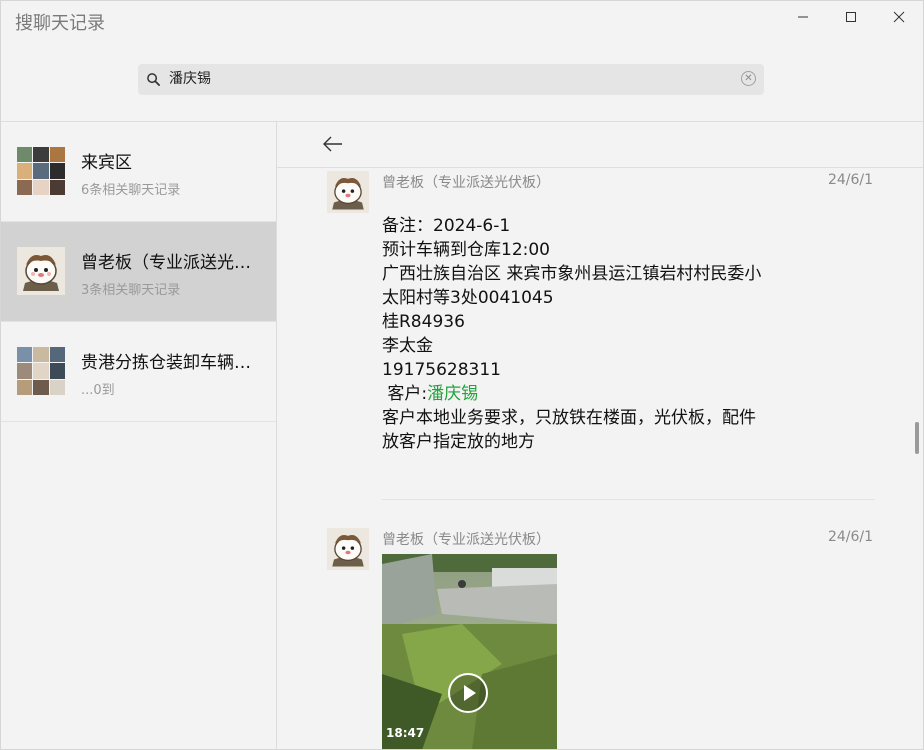 The height and width of the screenshot is (750, 924). I want to click on message-line: 客户本地业务要求，只放铁在楼面，光伏板，配件, so click(569, 418).